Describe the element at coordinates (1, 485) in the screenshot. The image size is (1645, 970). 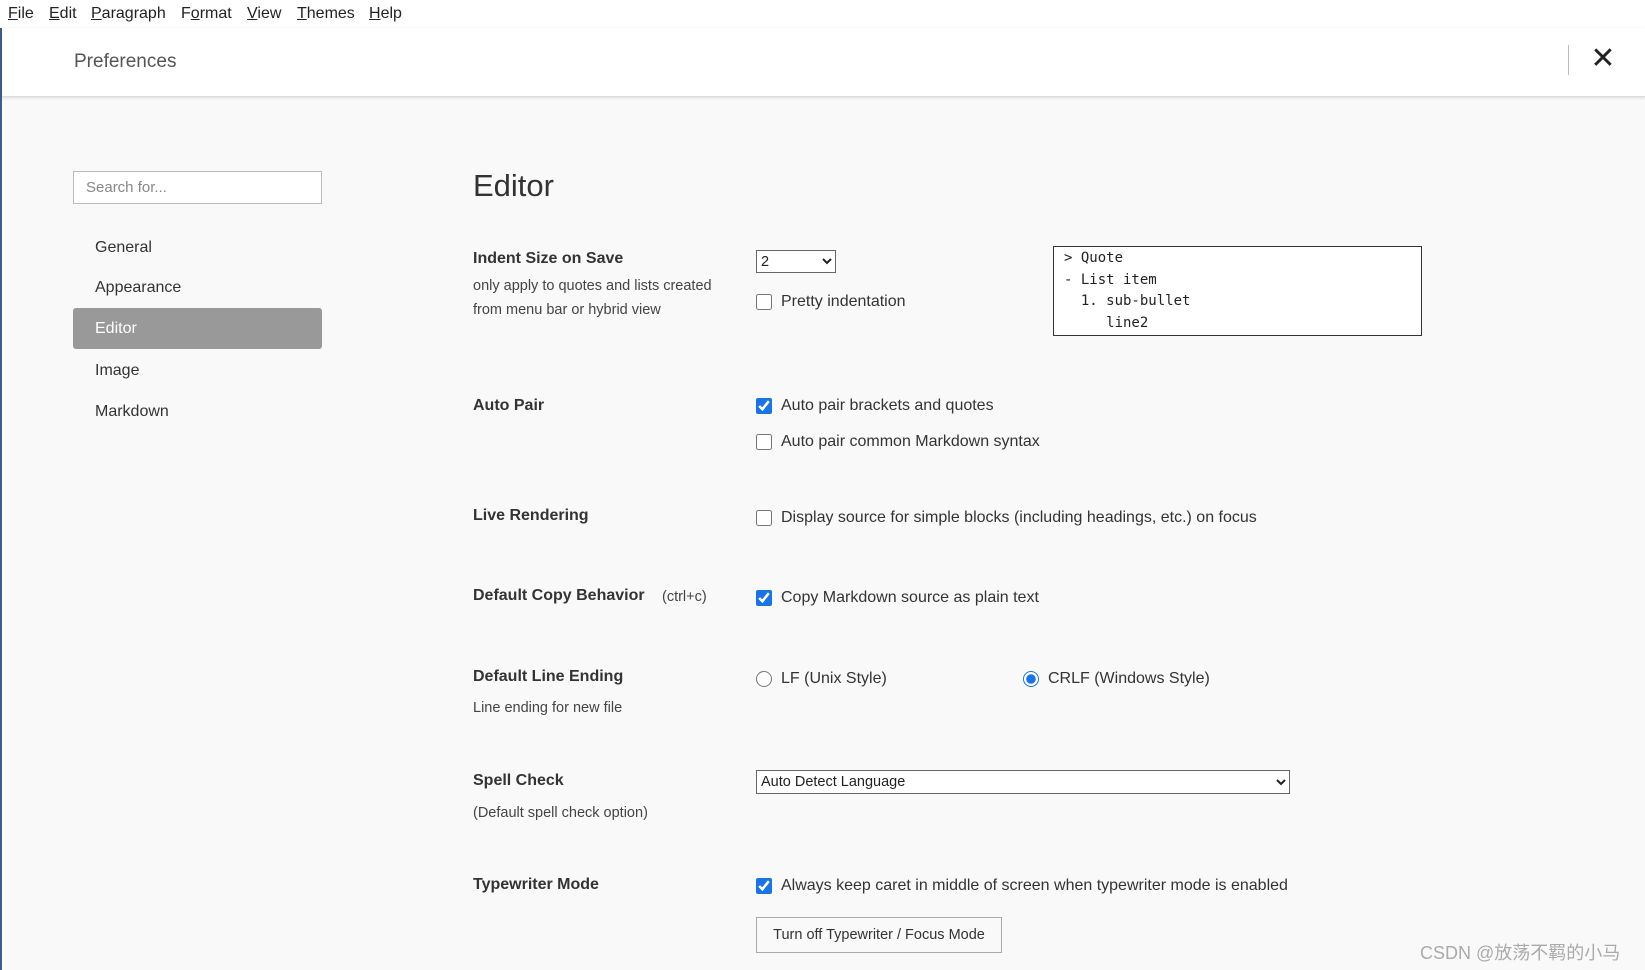
I see `window-edge` at that location.